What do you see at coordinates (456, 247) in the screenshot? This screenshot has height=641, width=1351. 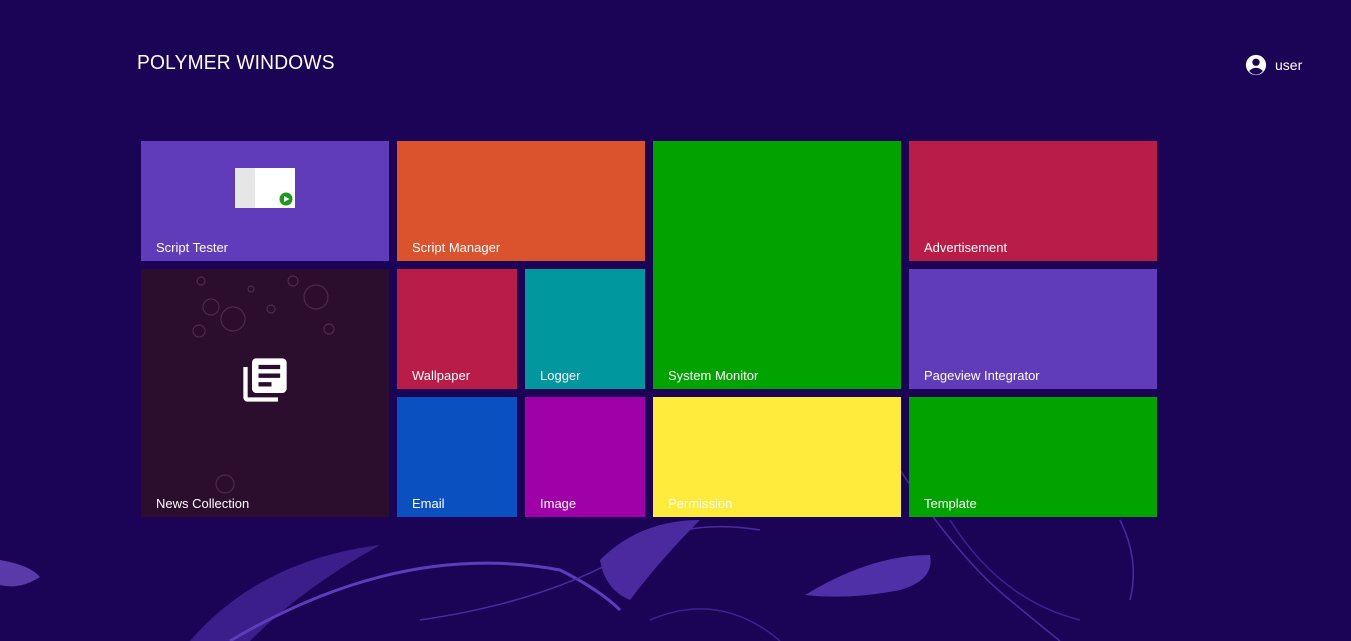 I see `tile-label: Script Manager` at bounding box center [456, 247].